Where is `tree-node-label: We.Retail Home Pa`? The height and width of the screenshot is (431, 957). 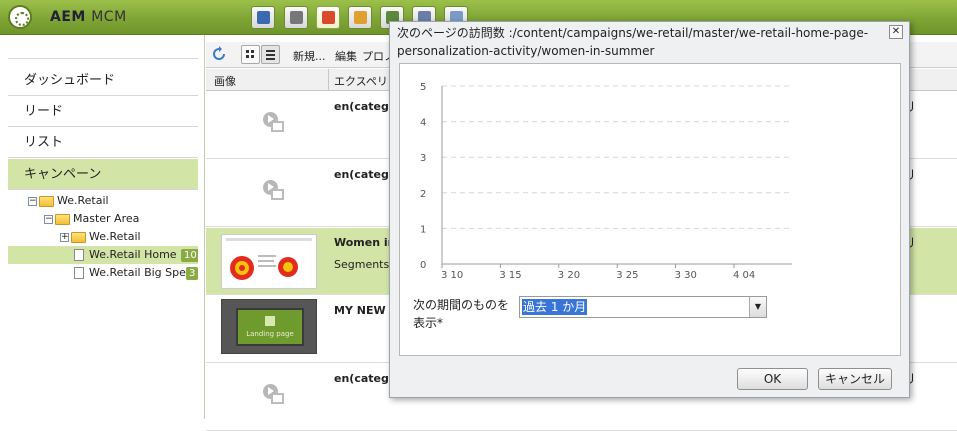
tree-node-label: We.Retail Home Pa is located at coordinates (141, 254).